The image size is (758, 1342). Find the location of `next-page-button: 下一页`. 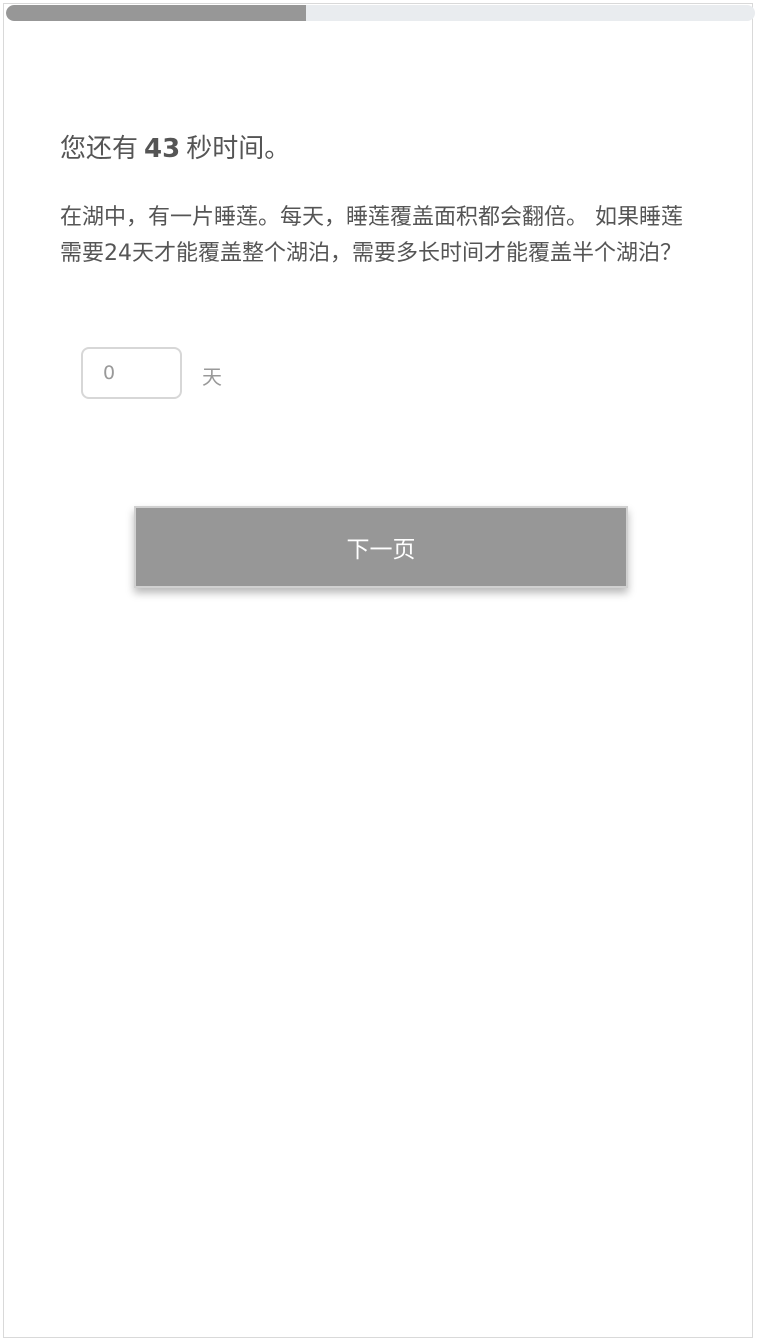

next-page-button: 下一页 is located at coordinates (381, 547).